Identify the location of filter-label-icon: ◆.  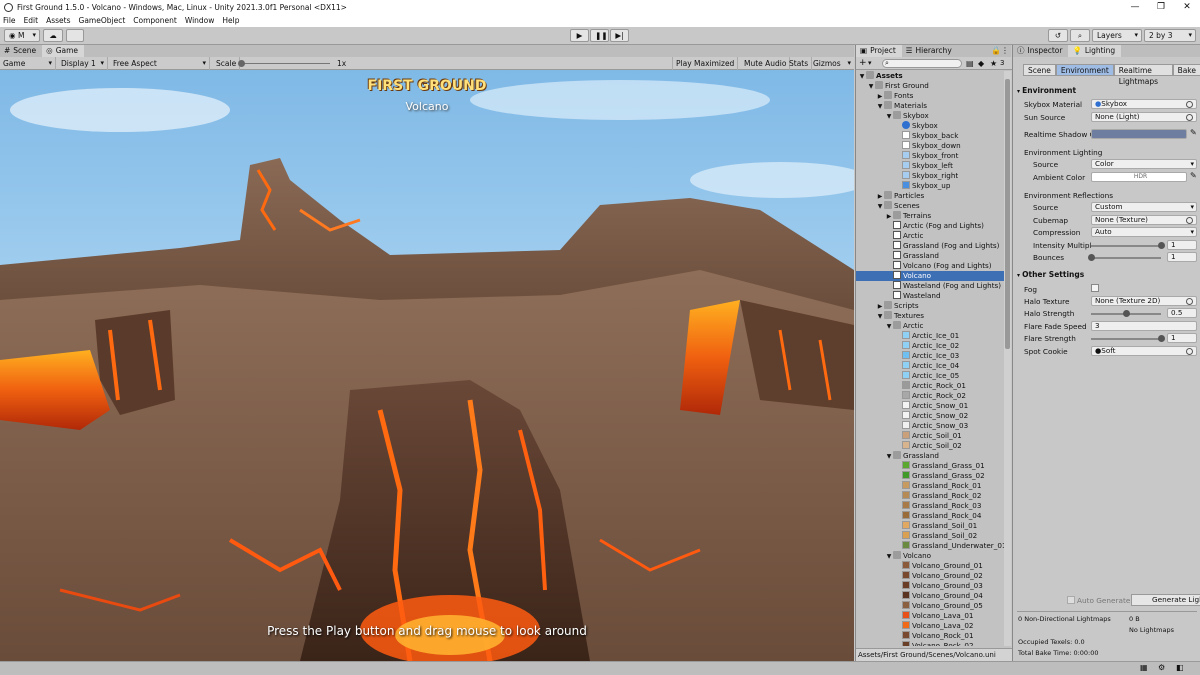
(981, 63).